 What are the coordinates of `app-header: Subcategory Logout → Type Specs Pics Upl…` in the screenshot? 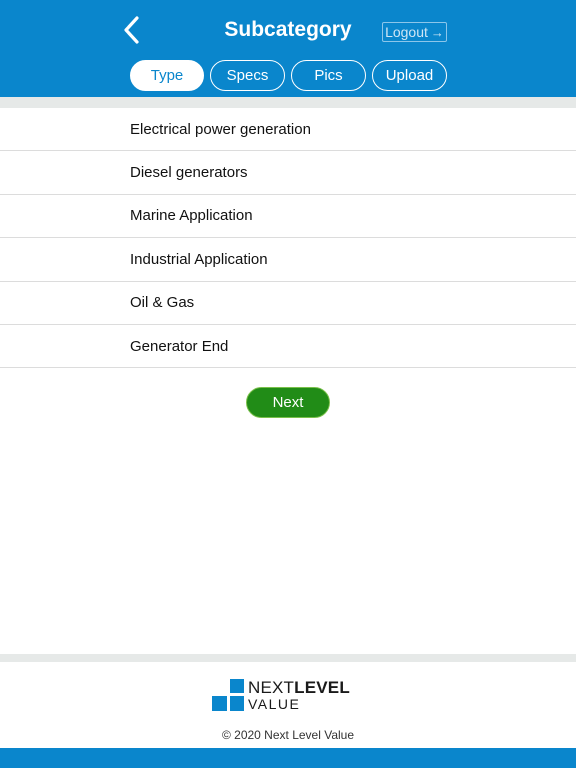 It's located at (288, 48).